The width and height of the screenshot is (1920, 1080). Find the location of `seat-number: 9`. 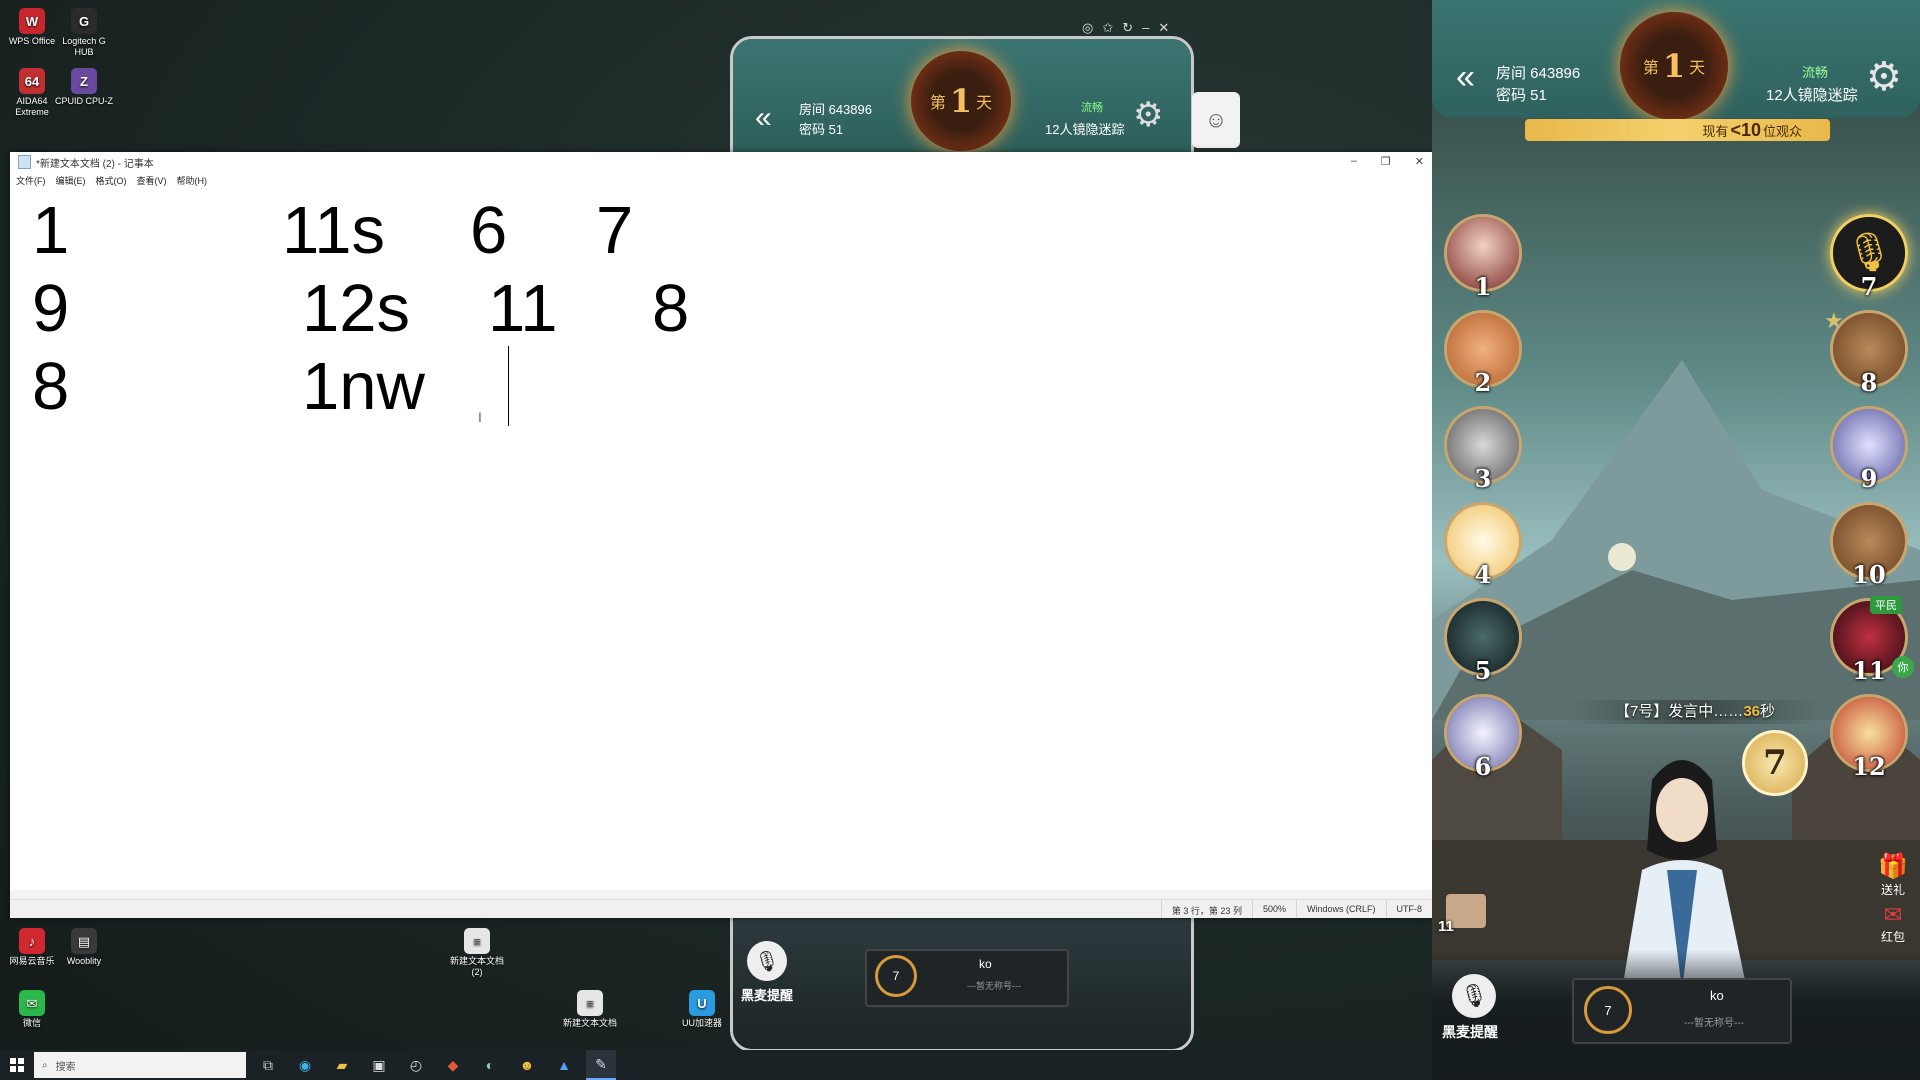

seat-number: 9 is located at coordinates (1869, 478).